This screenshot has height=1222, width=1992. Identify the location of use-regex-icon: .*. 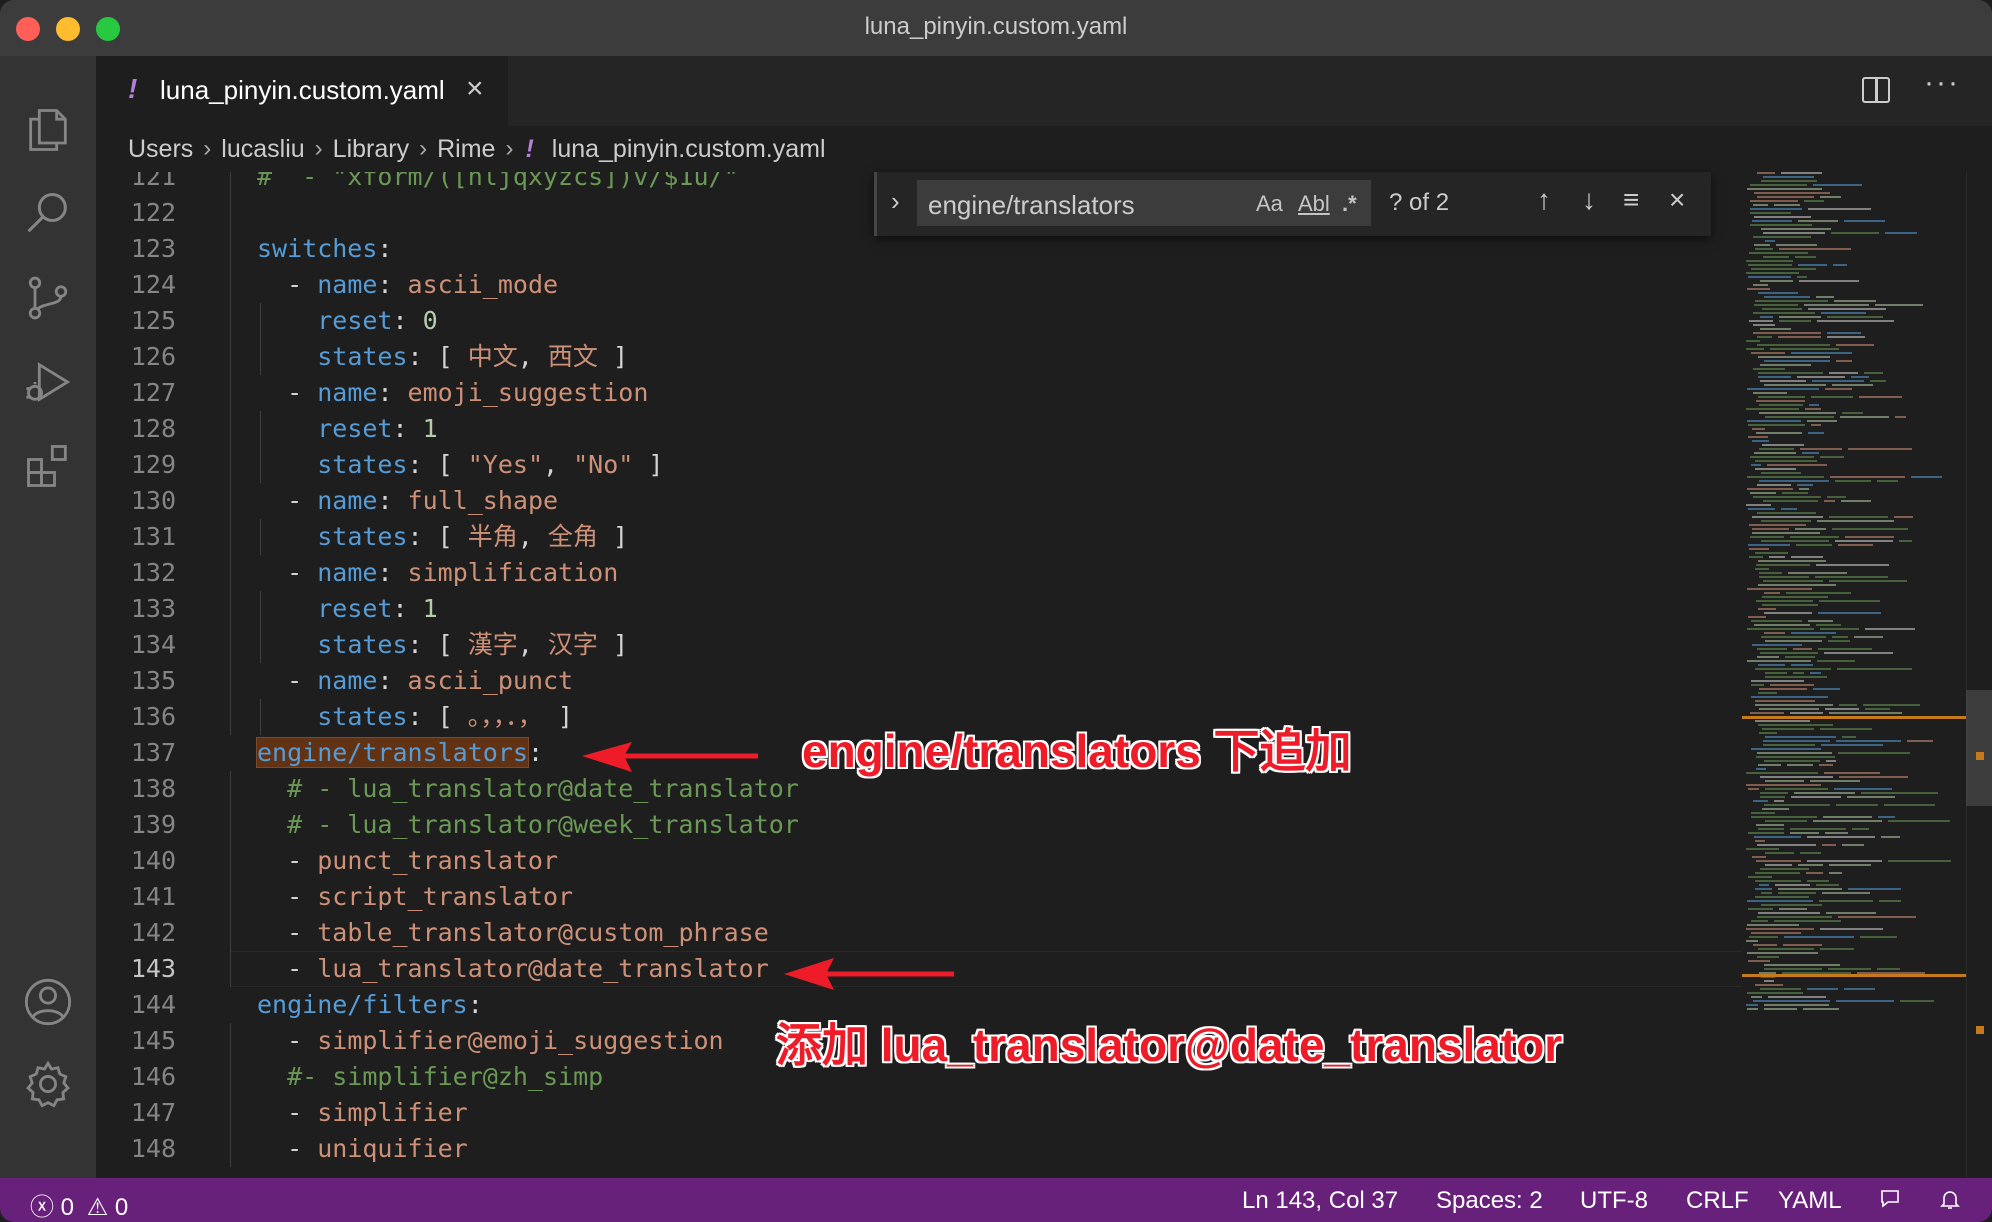
(1349, 204).